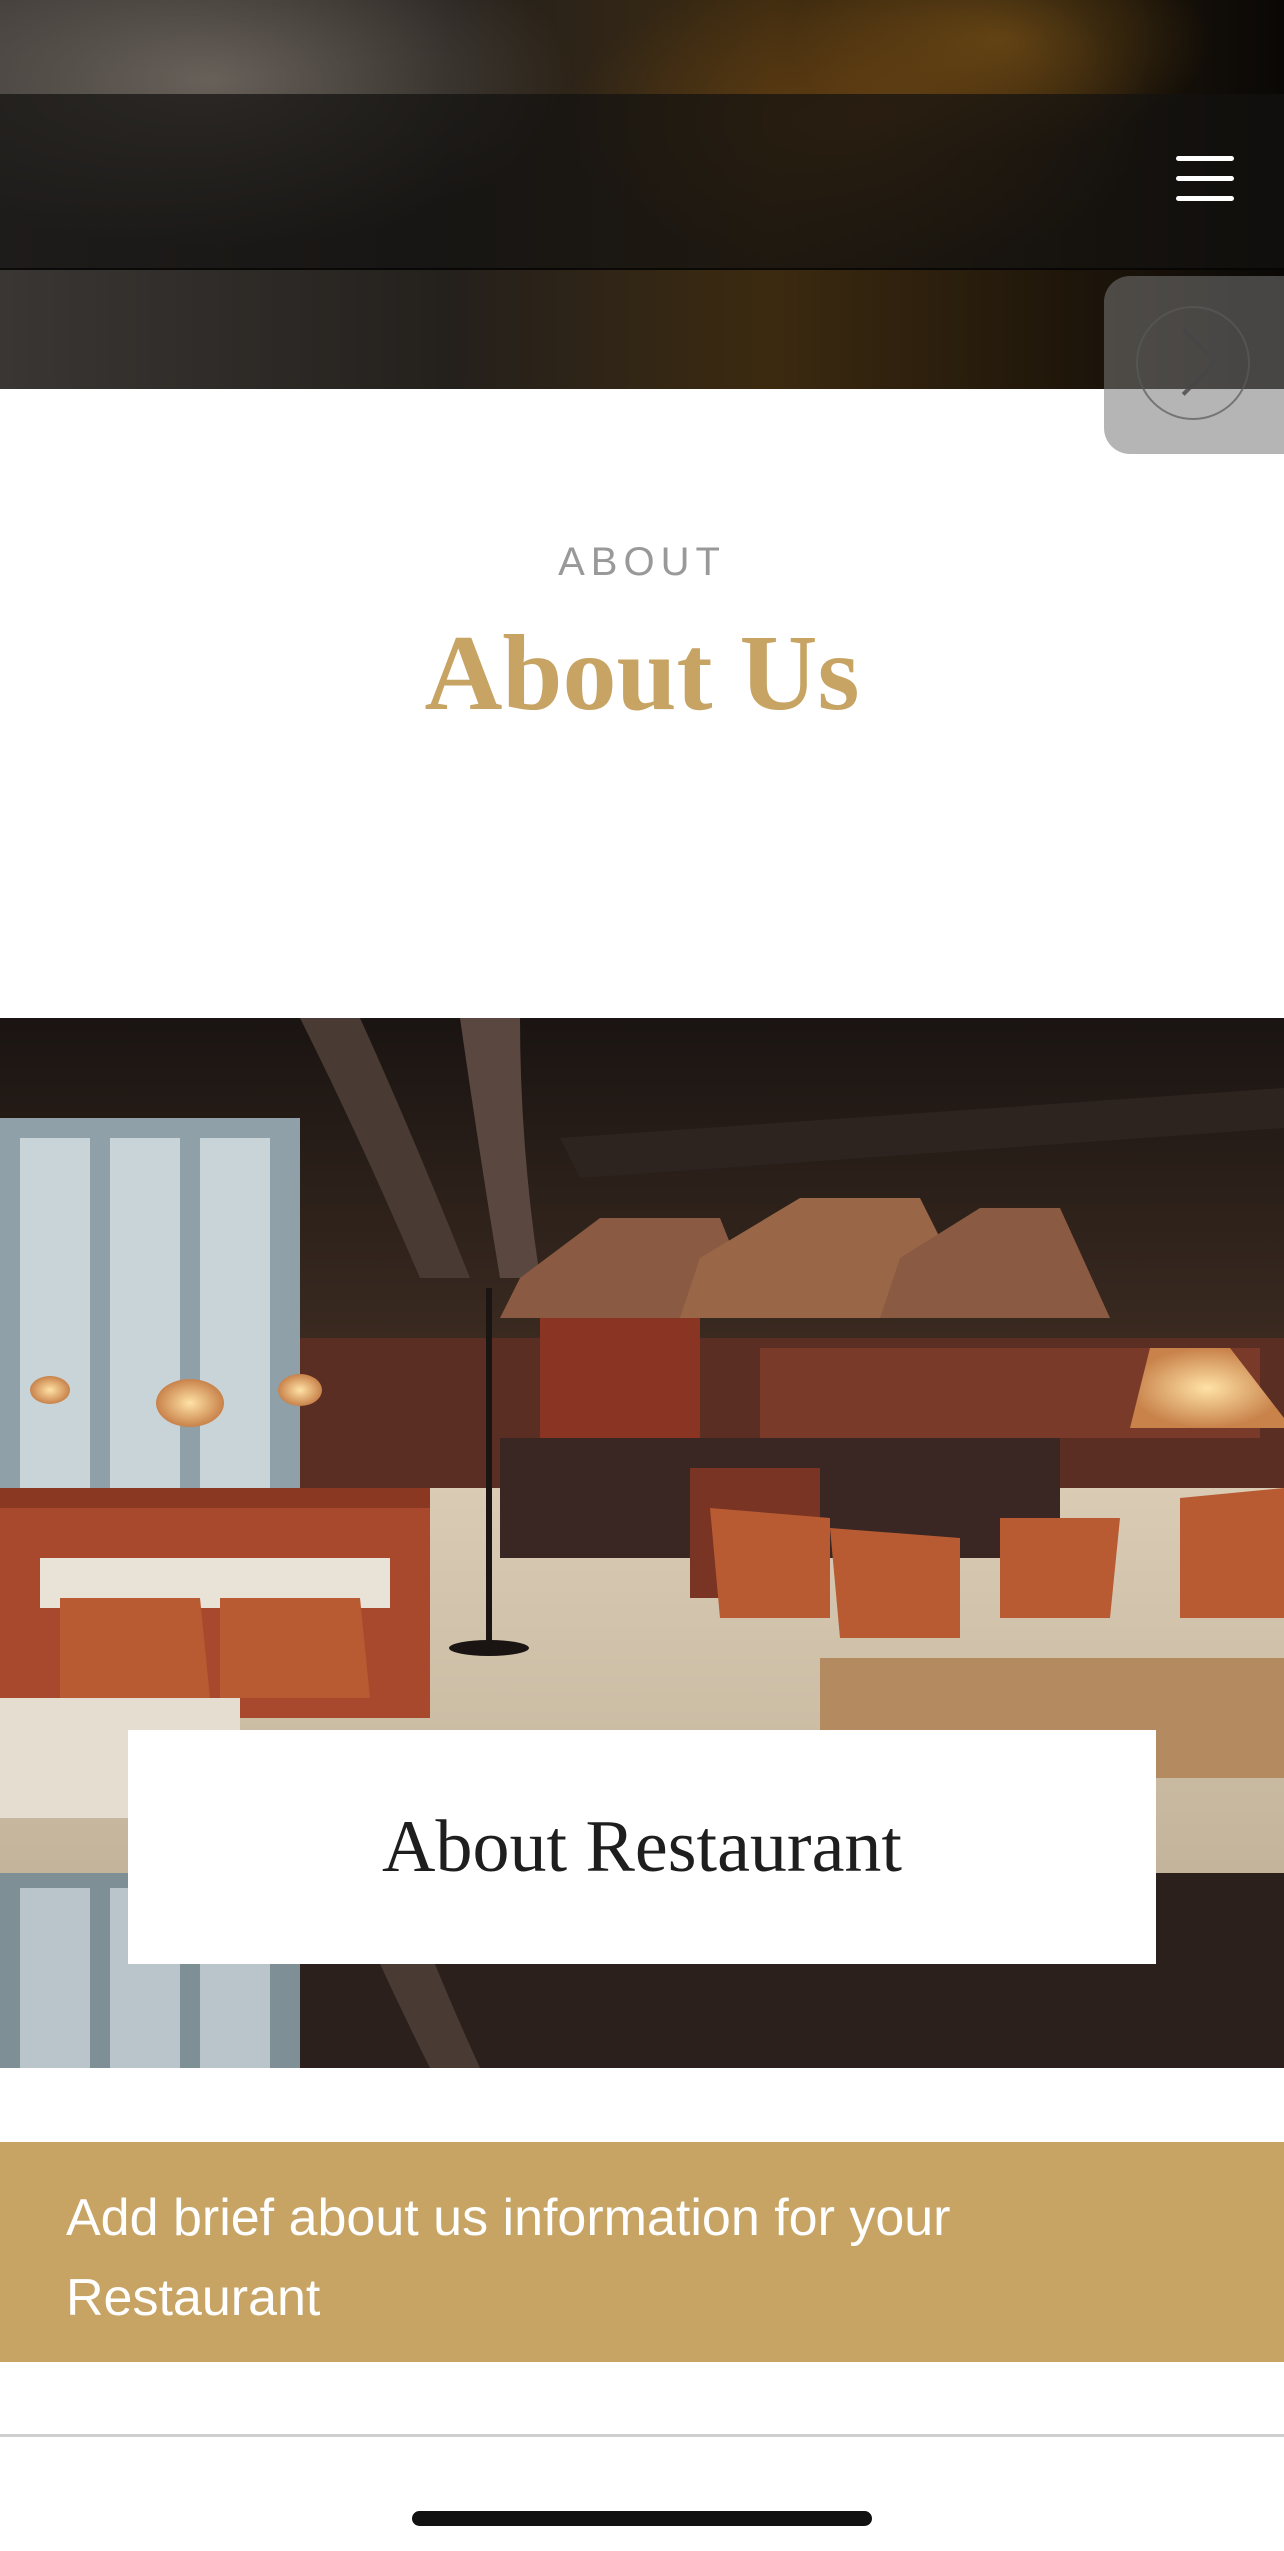 The width and height of the screenshot is (1284, 2551). What do you see at coordinates (642, 673) in the screenshot?
I see `page-title: About Us` at bounding box center [642, 673].